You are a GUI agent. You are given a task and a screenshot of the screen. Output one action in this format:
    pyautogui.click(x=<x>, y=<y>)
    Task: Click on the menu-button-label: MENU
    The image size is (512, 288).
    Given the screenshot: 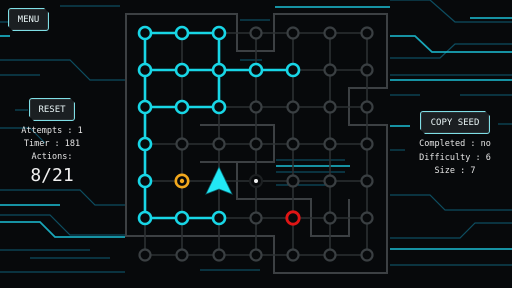 What is the action you would take?
    pyautogui.click(x=28, y=19)
    